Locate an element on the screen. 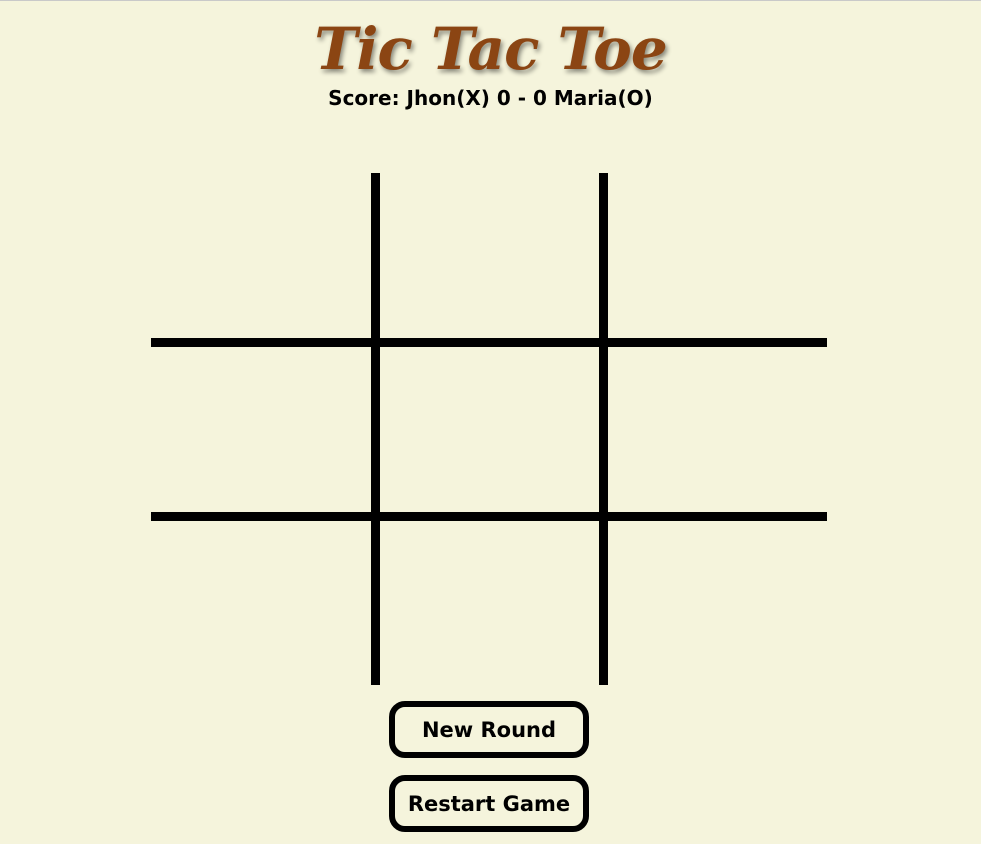 The height and width of the screenshot is (844, 981). game-title: Tic Tac Toe is located at coordinates (491, 49).